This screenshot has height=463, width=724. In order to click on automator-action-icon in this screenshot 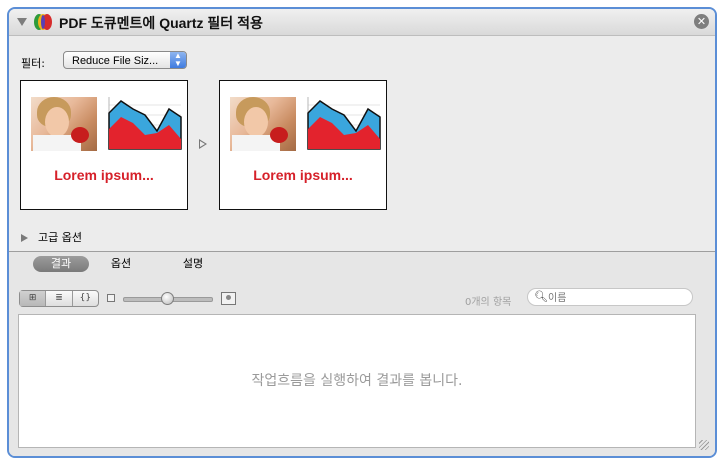, I will do `click(43, 22)`.